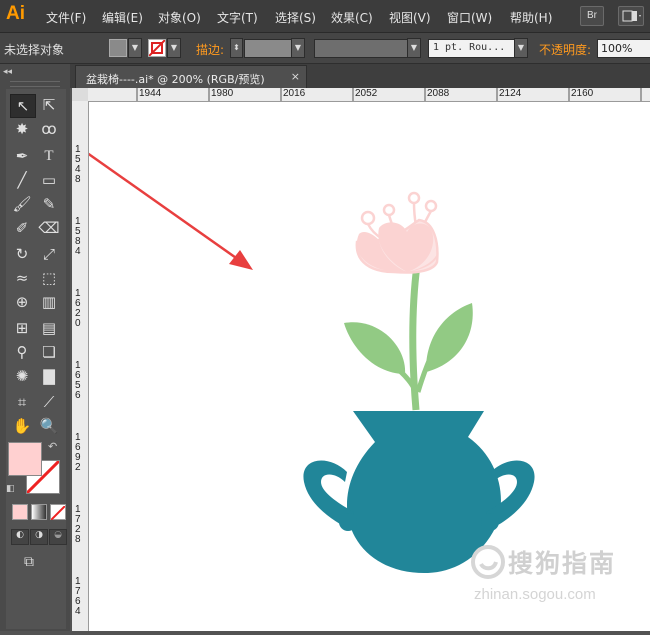 This screenshot has height=635, width=650. Describe the element at coordinates (521, 48) in the screenshot. I see `brush-definition-dropdown: ▼` at that location.